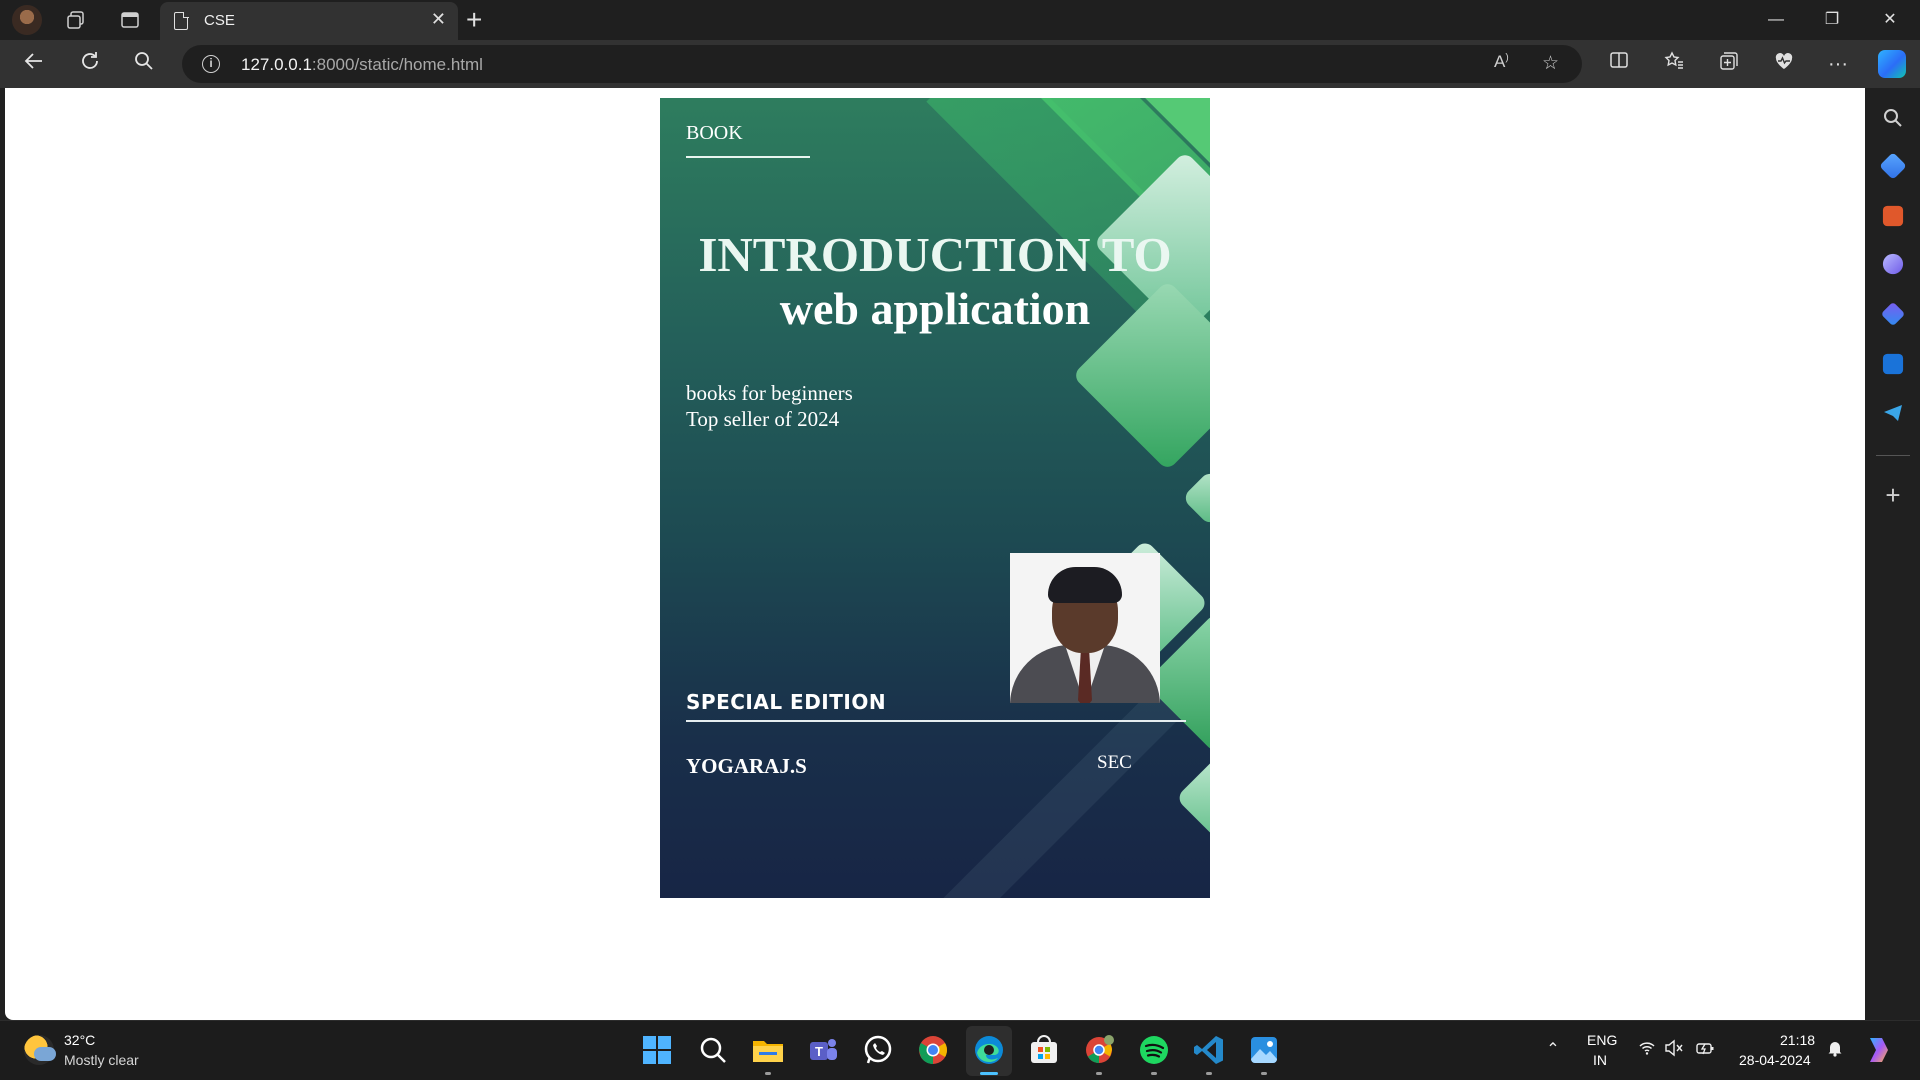 Image resolution: width=1920 pixels, height=1080 pixels. I want to click on more-options-icon: ···, so click(1838, 64).